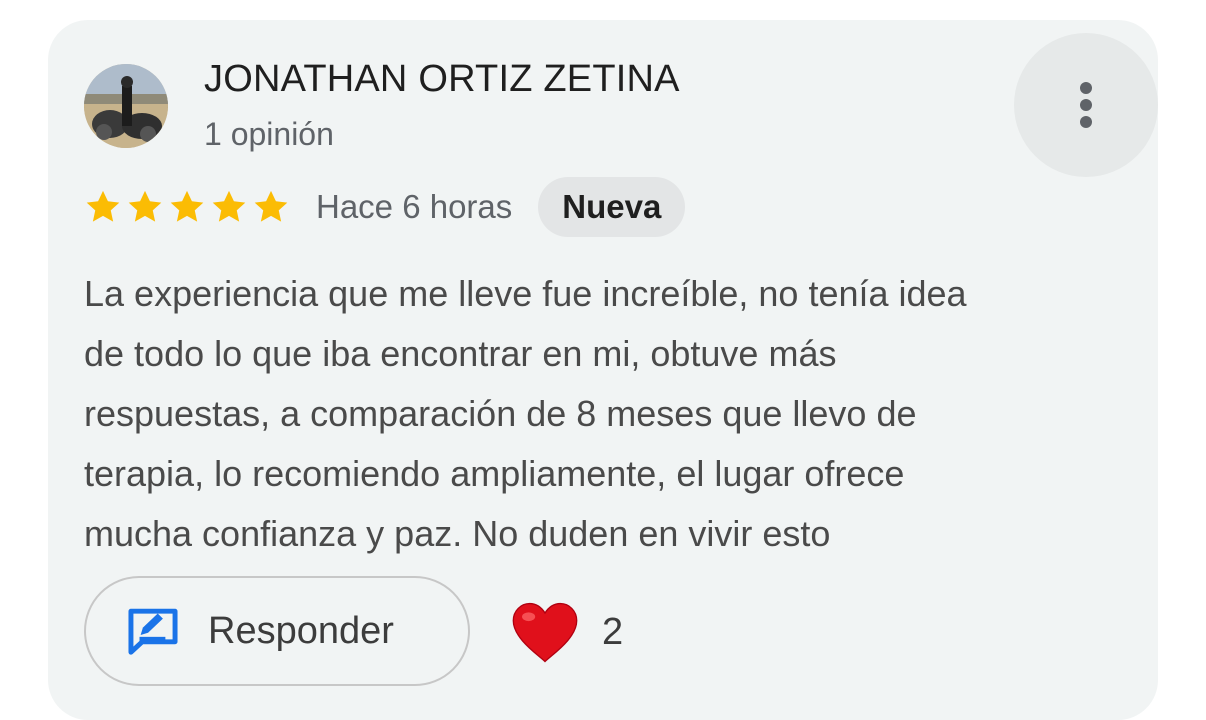 This screenshot has height=720, width=1206. Describe the element at coordinates (301, 630) in the screenshot. I see `reply-button-label: Responder` at that location.